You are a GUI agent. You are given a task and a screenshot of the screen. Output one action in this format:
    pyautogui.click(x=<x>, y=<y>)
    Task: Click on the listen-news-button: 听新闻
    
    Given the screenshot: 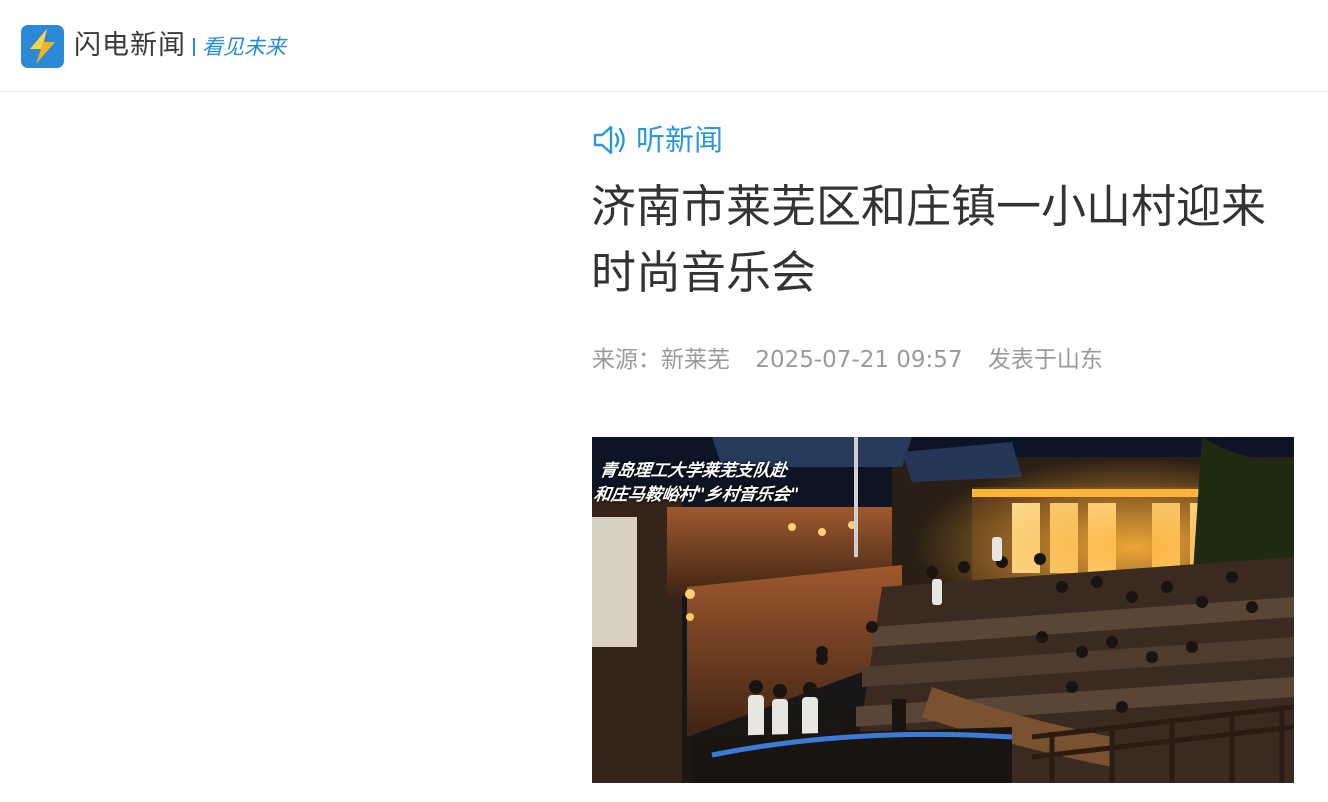 What is the action you would take?
    pyautogui.click(x=657, y=140)
    